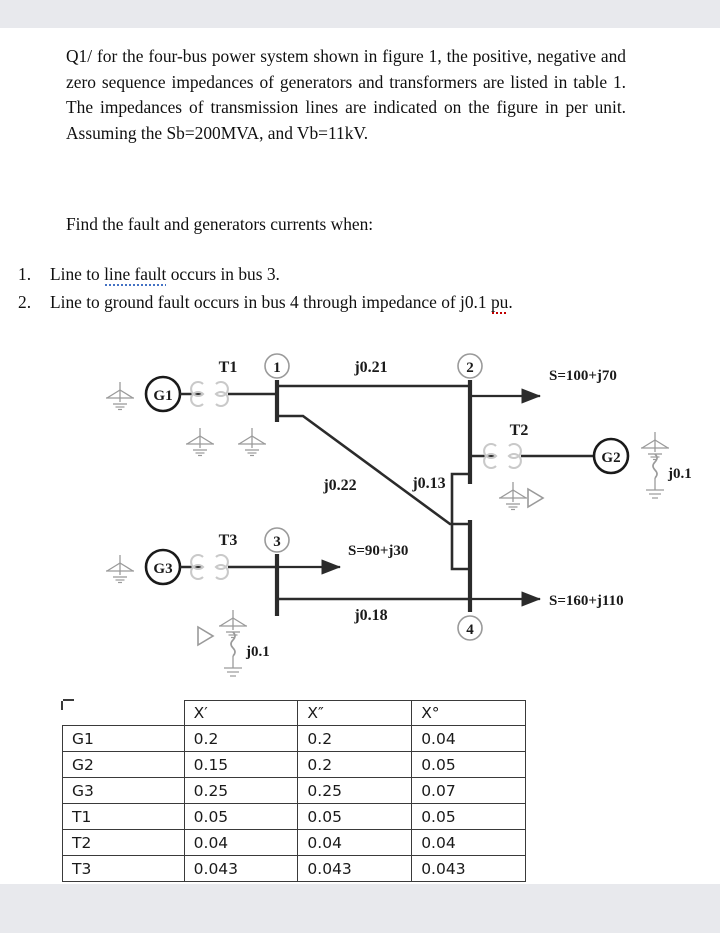 The width and height of the screenshot is (720, 933). What do you see at coordinates (468, 868) in the screenshot?
I see `table-cell-x-zero: 0.043` at bounding box center [468, 868].